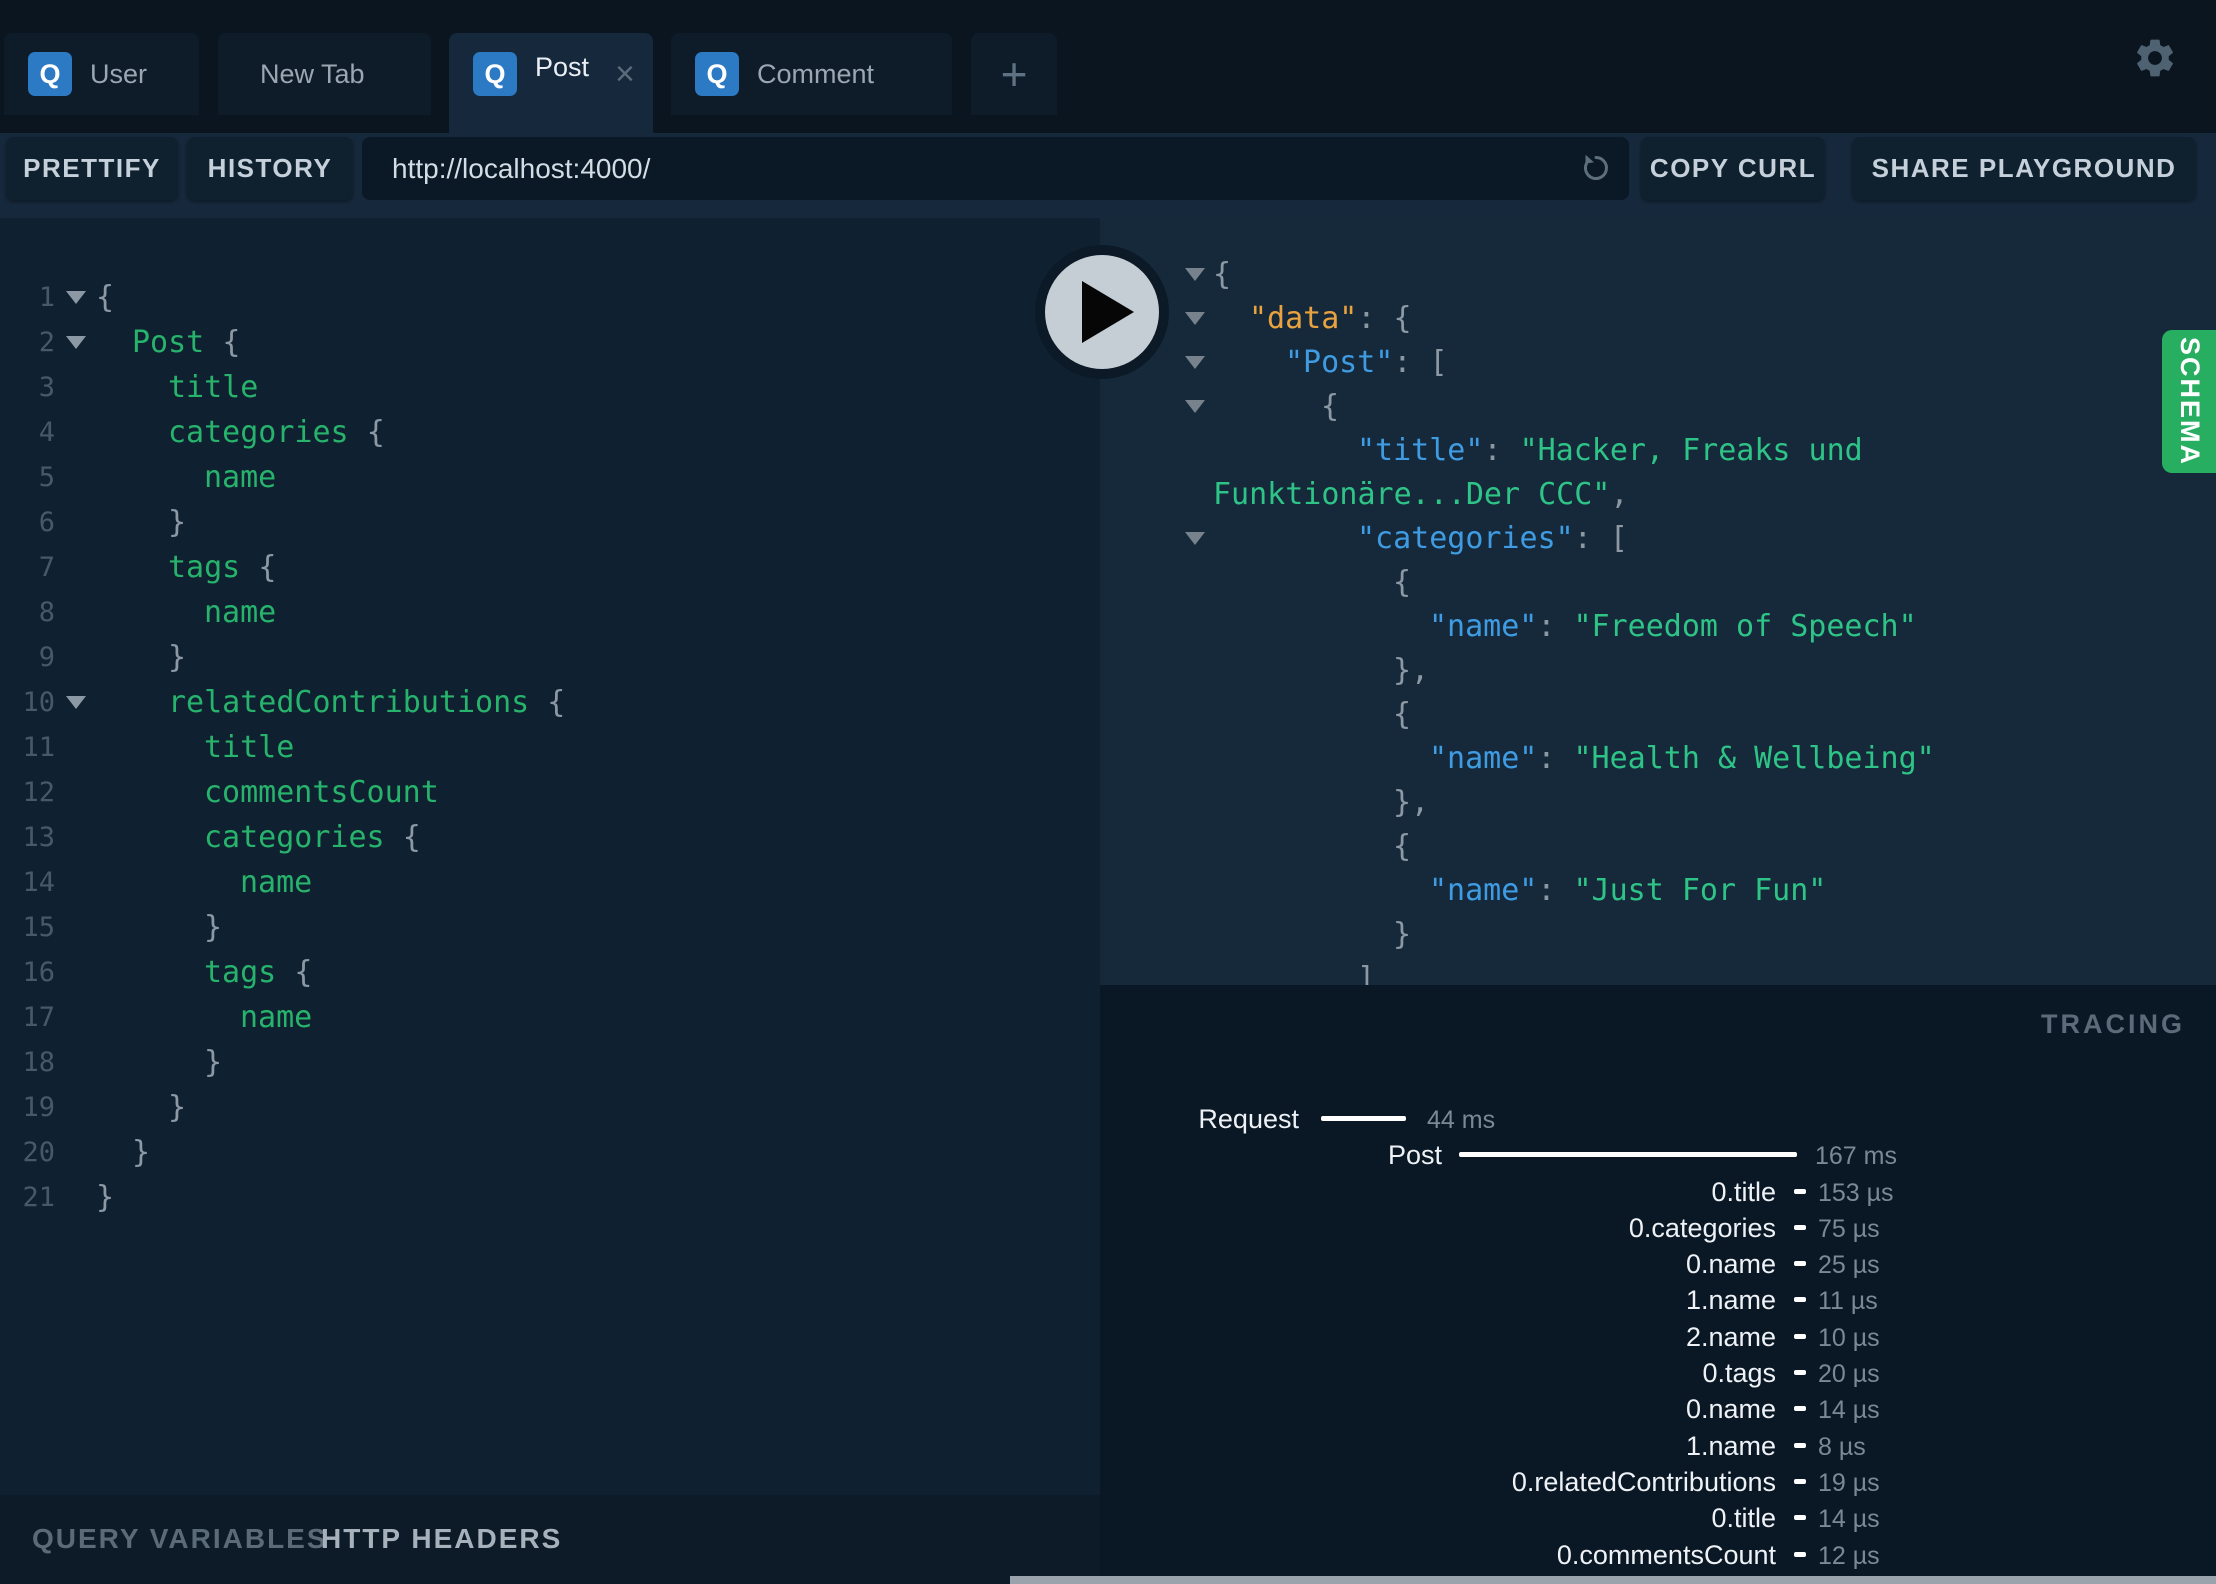  I want to click on line-number: 2, so click(46, 342).